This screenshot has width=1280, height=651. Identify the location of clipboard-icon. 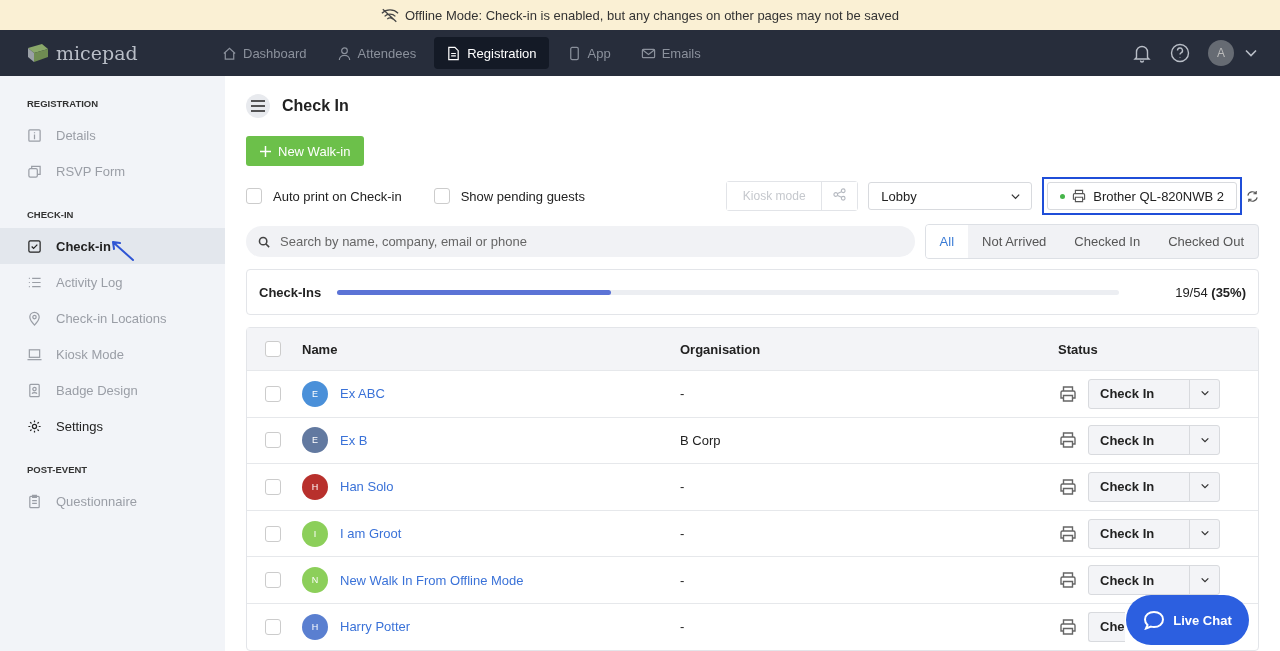
(34, 501).